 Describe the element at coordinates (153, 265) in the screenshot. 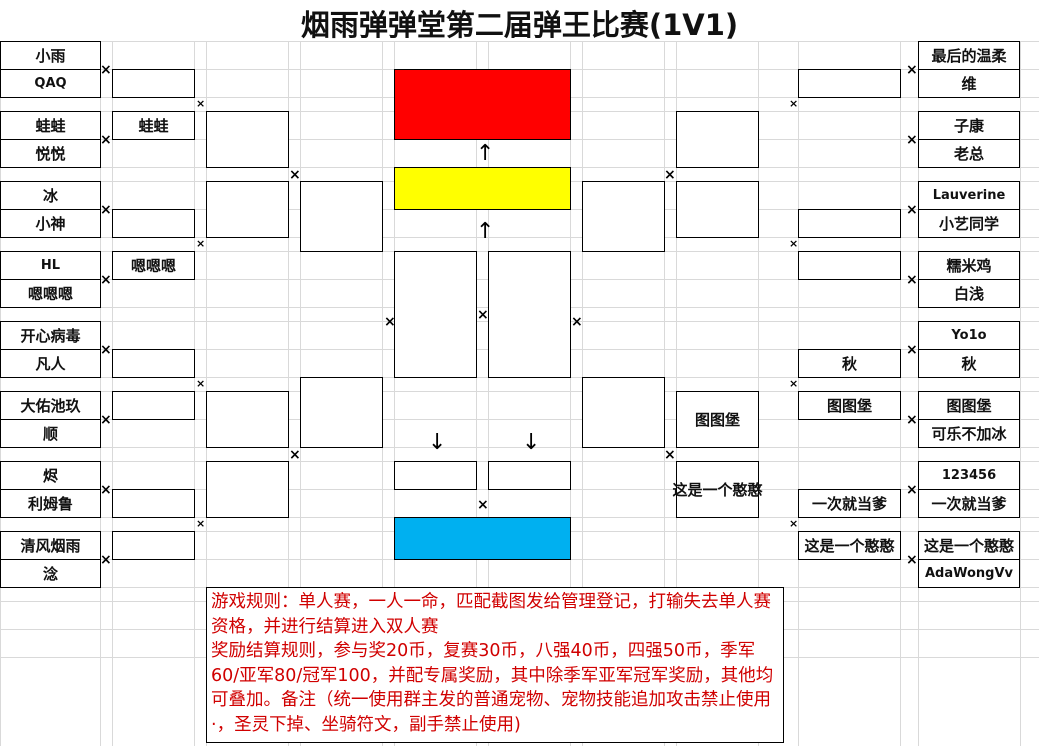

I see `round2-slot: 嗯嗯嗯` at that location.